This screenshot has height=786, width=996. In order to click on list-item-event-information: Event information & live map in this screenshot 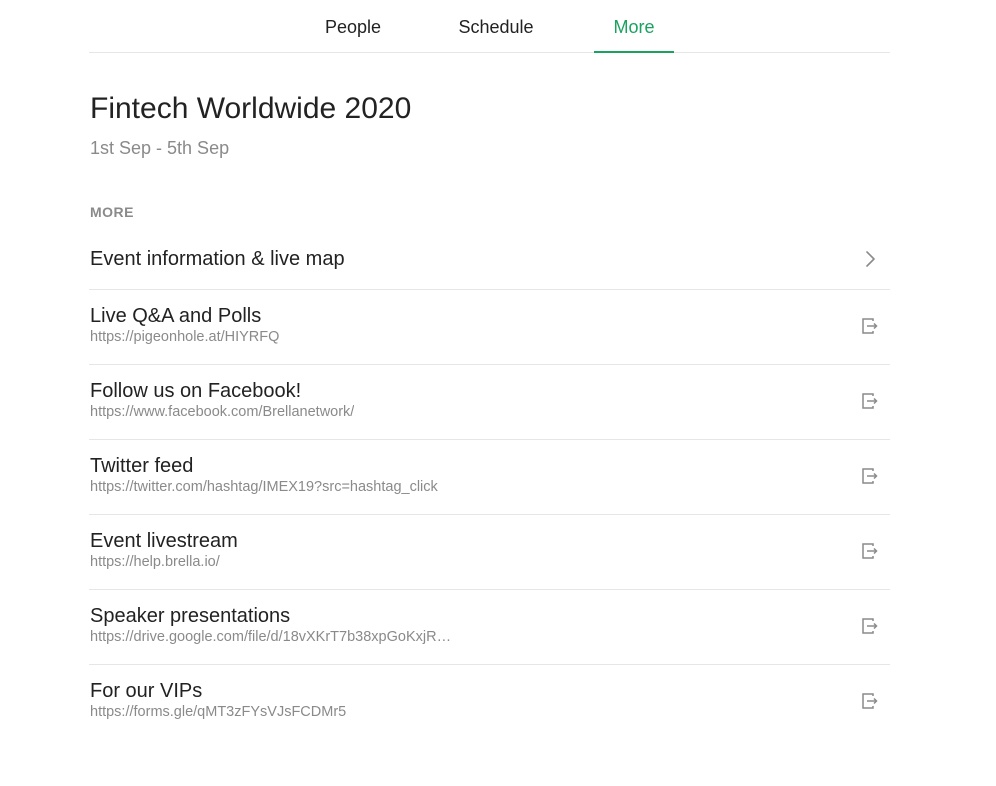, I will do `click(489, 260)`.